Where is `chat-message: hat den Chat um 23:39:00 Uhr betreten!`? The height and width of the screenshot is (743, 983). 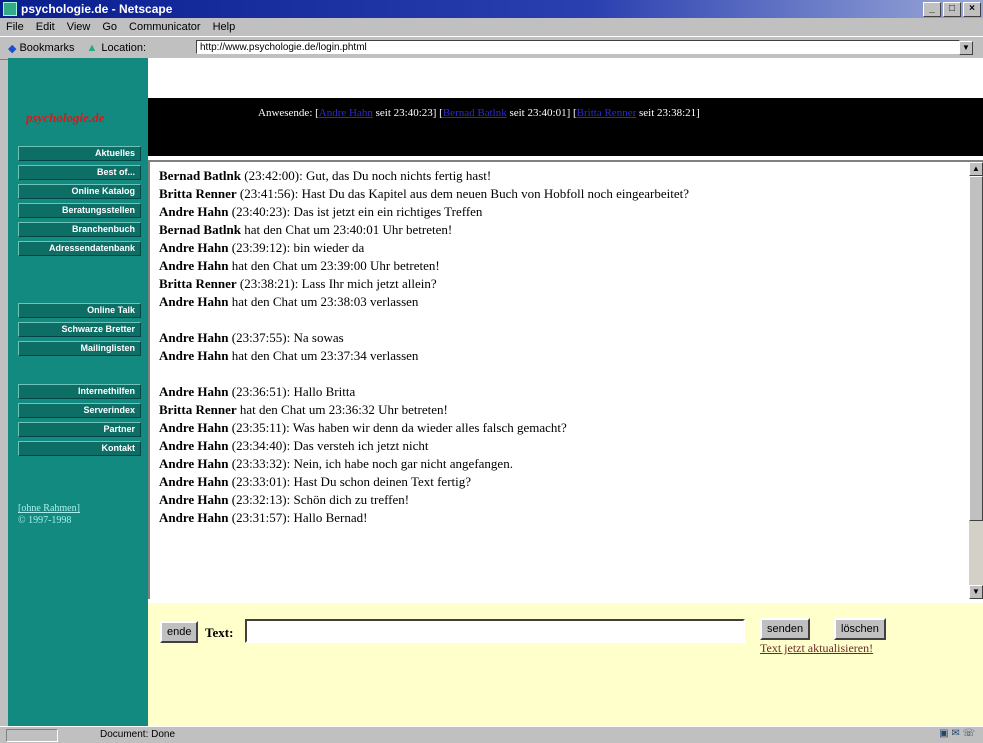
chat-message: hat den Chat um 23:39:00 Uhr betreten! is located at coordinates (334, 265).